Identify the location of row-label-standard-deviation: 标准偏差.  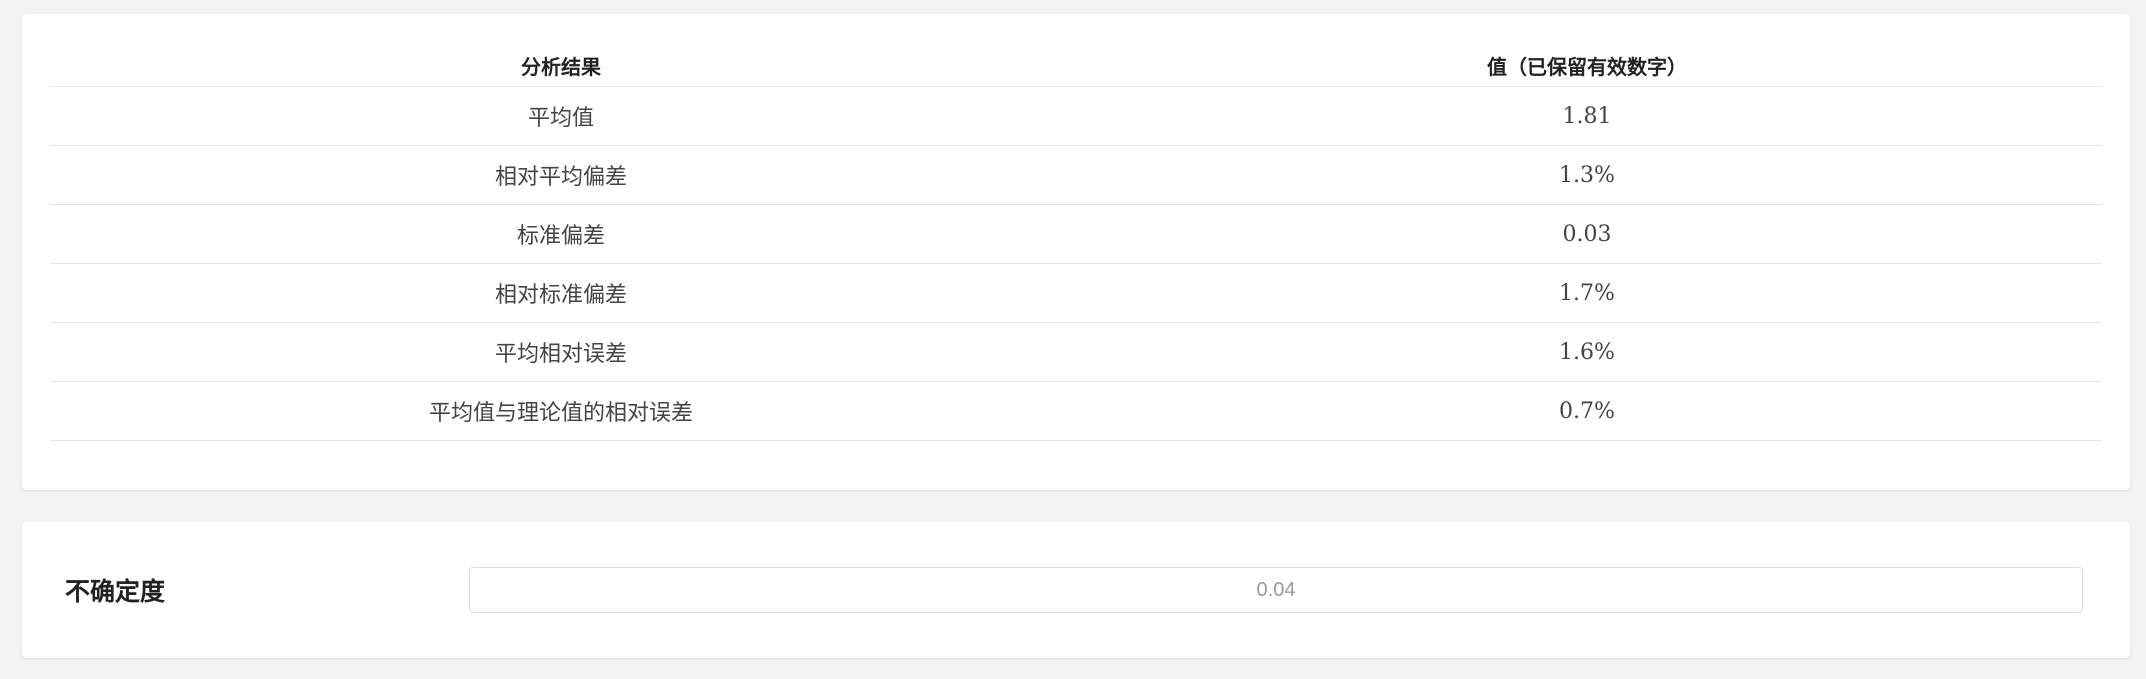
(561, 234).